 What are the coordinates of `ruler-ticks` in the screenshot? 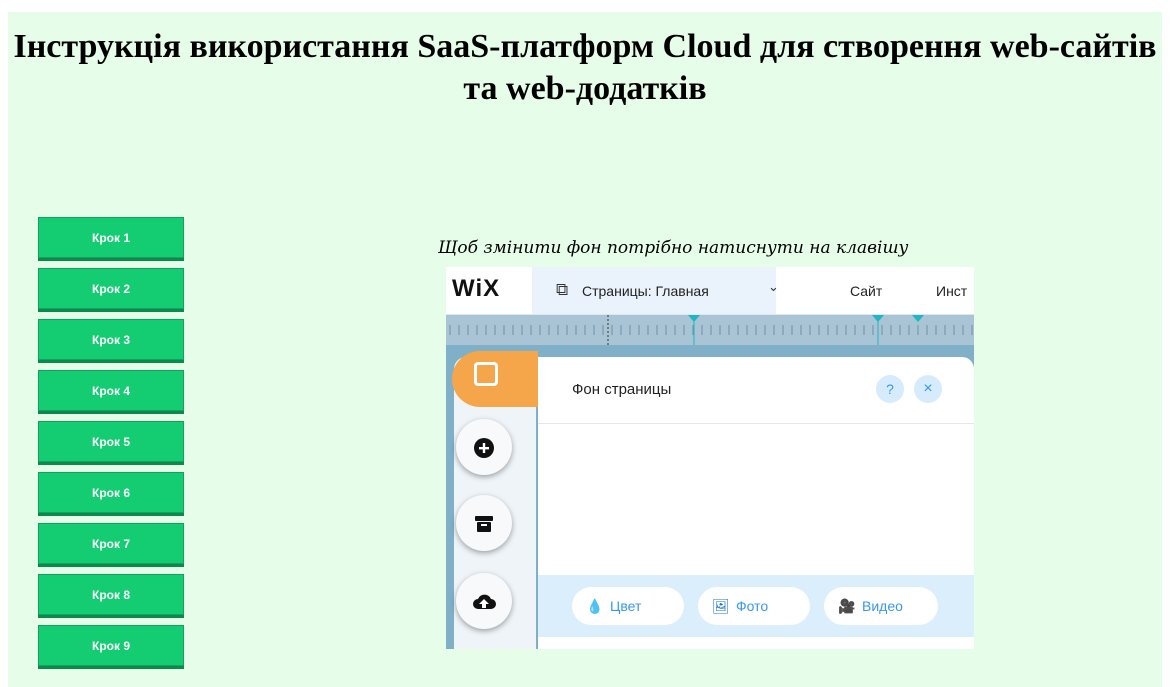 It's located at (711, 330).